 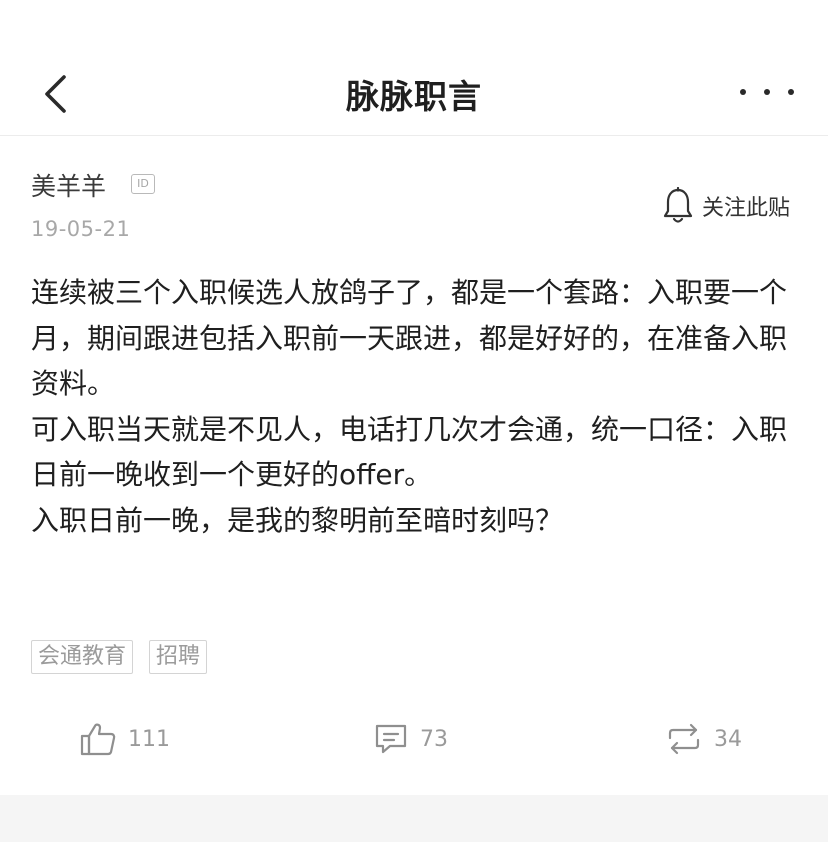 What do you see at coordinates (391, 739) in the screenshot?
I see `comment-icon` at bounding box center [391, 739].